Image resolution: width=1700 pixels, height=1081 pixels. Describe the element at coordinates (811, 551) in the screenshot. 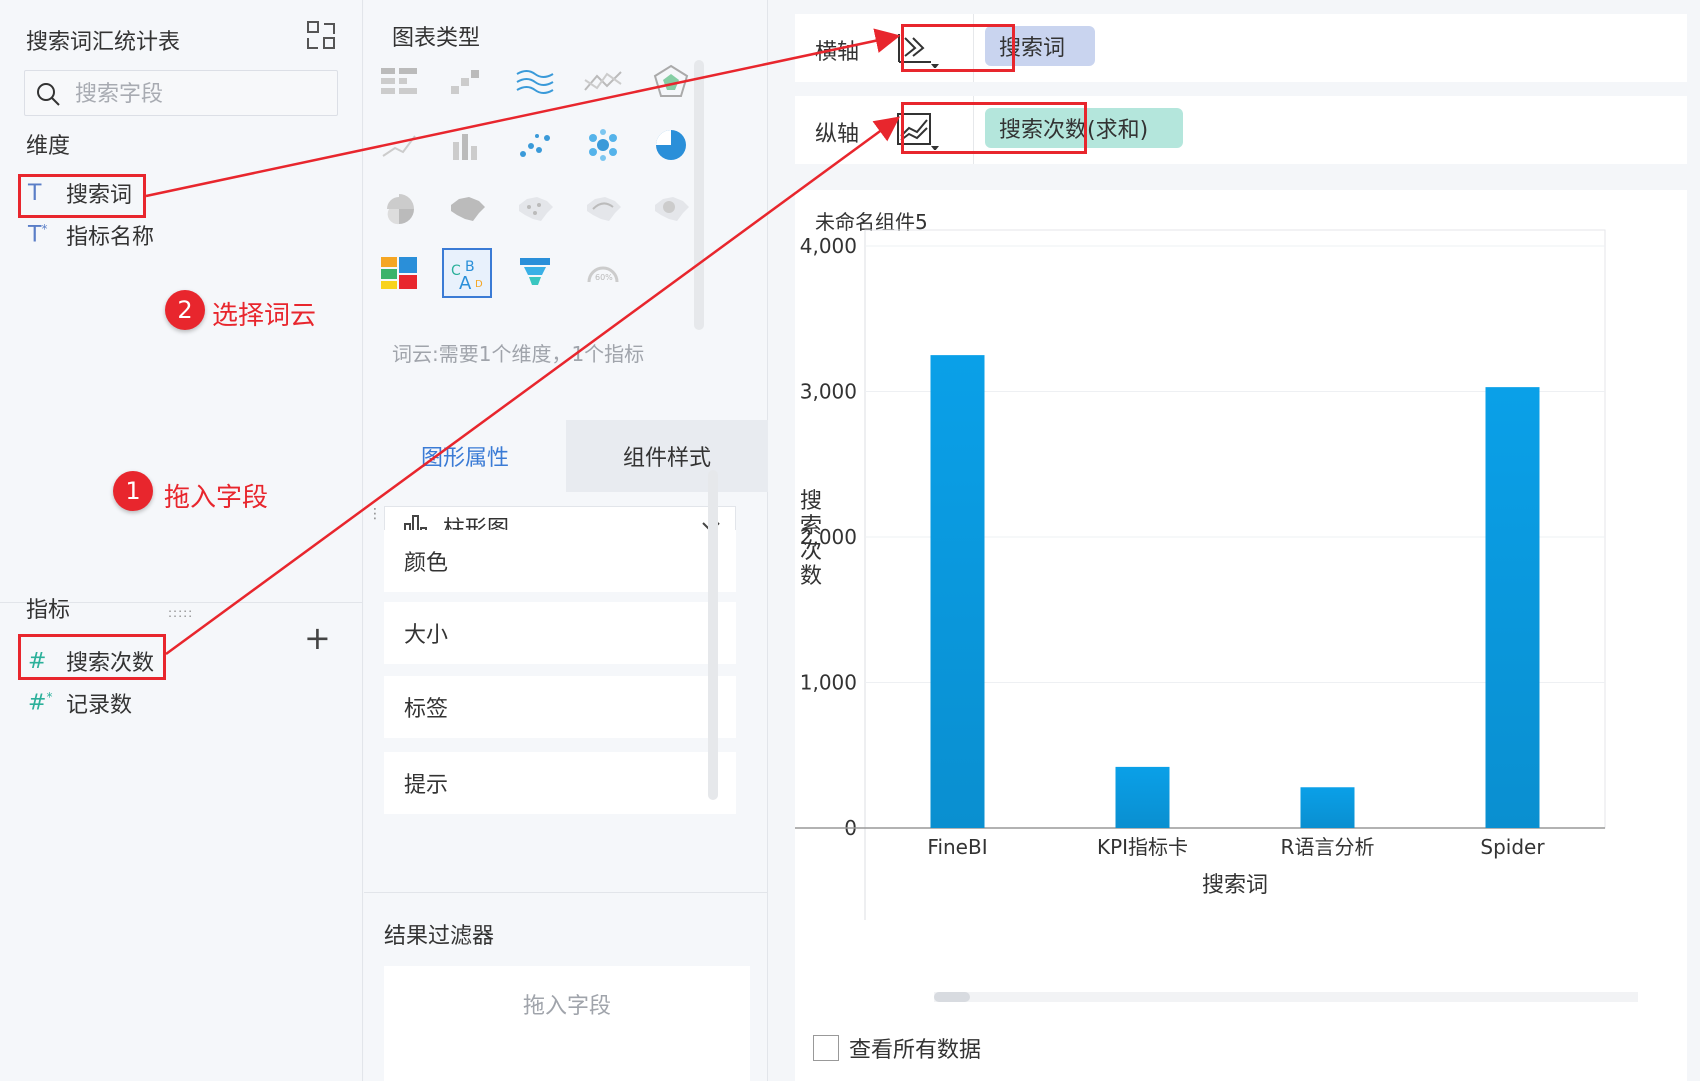

I see `y-axis-title-char: 次` at that location.